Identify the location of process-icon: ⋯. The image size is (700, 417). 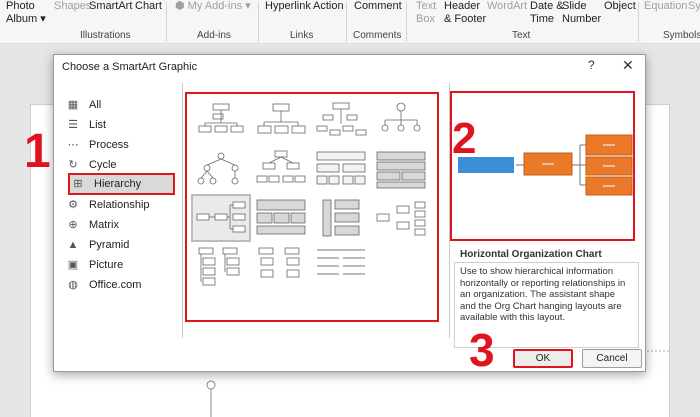
(73, 145).